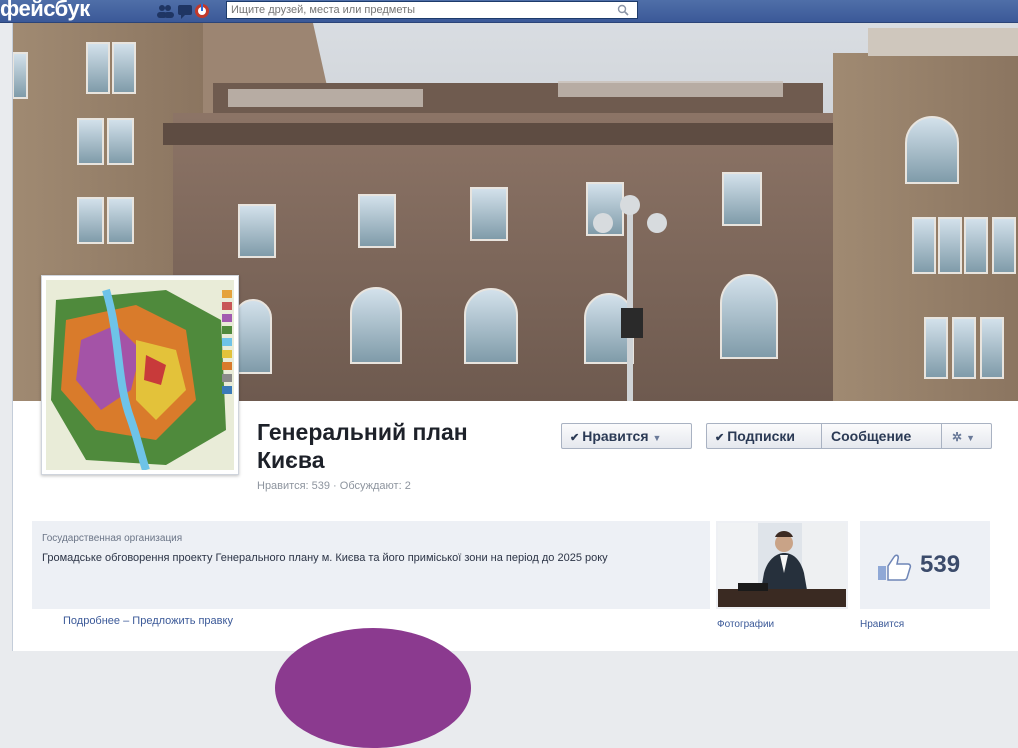 The width and height of the screenshot is (1018, 748). I want to click on city-map-image, so click(140, 375).